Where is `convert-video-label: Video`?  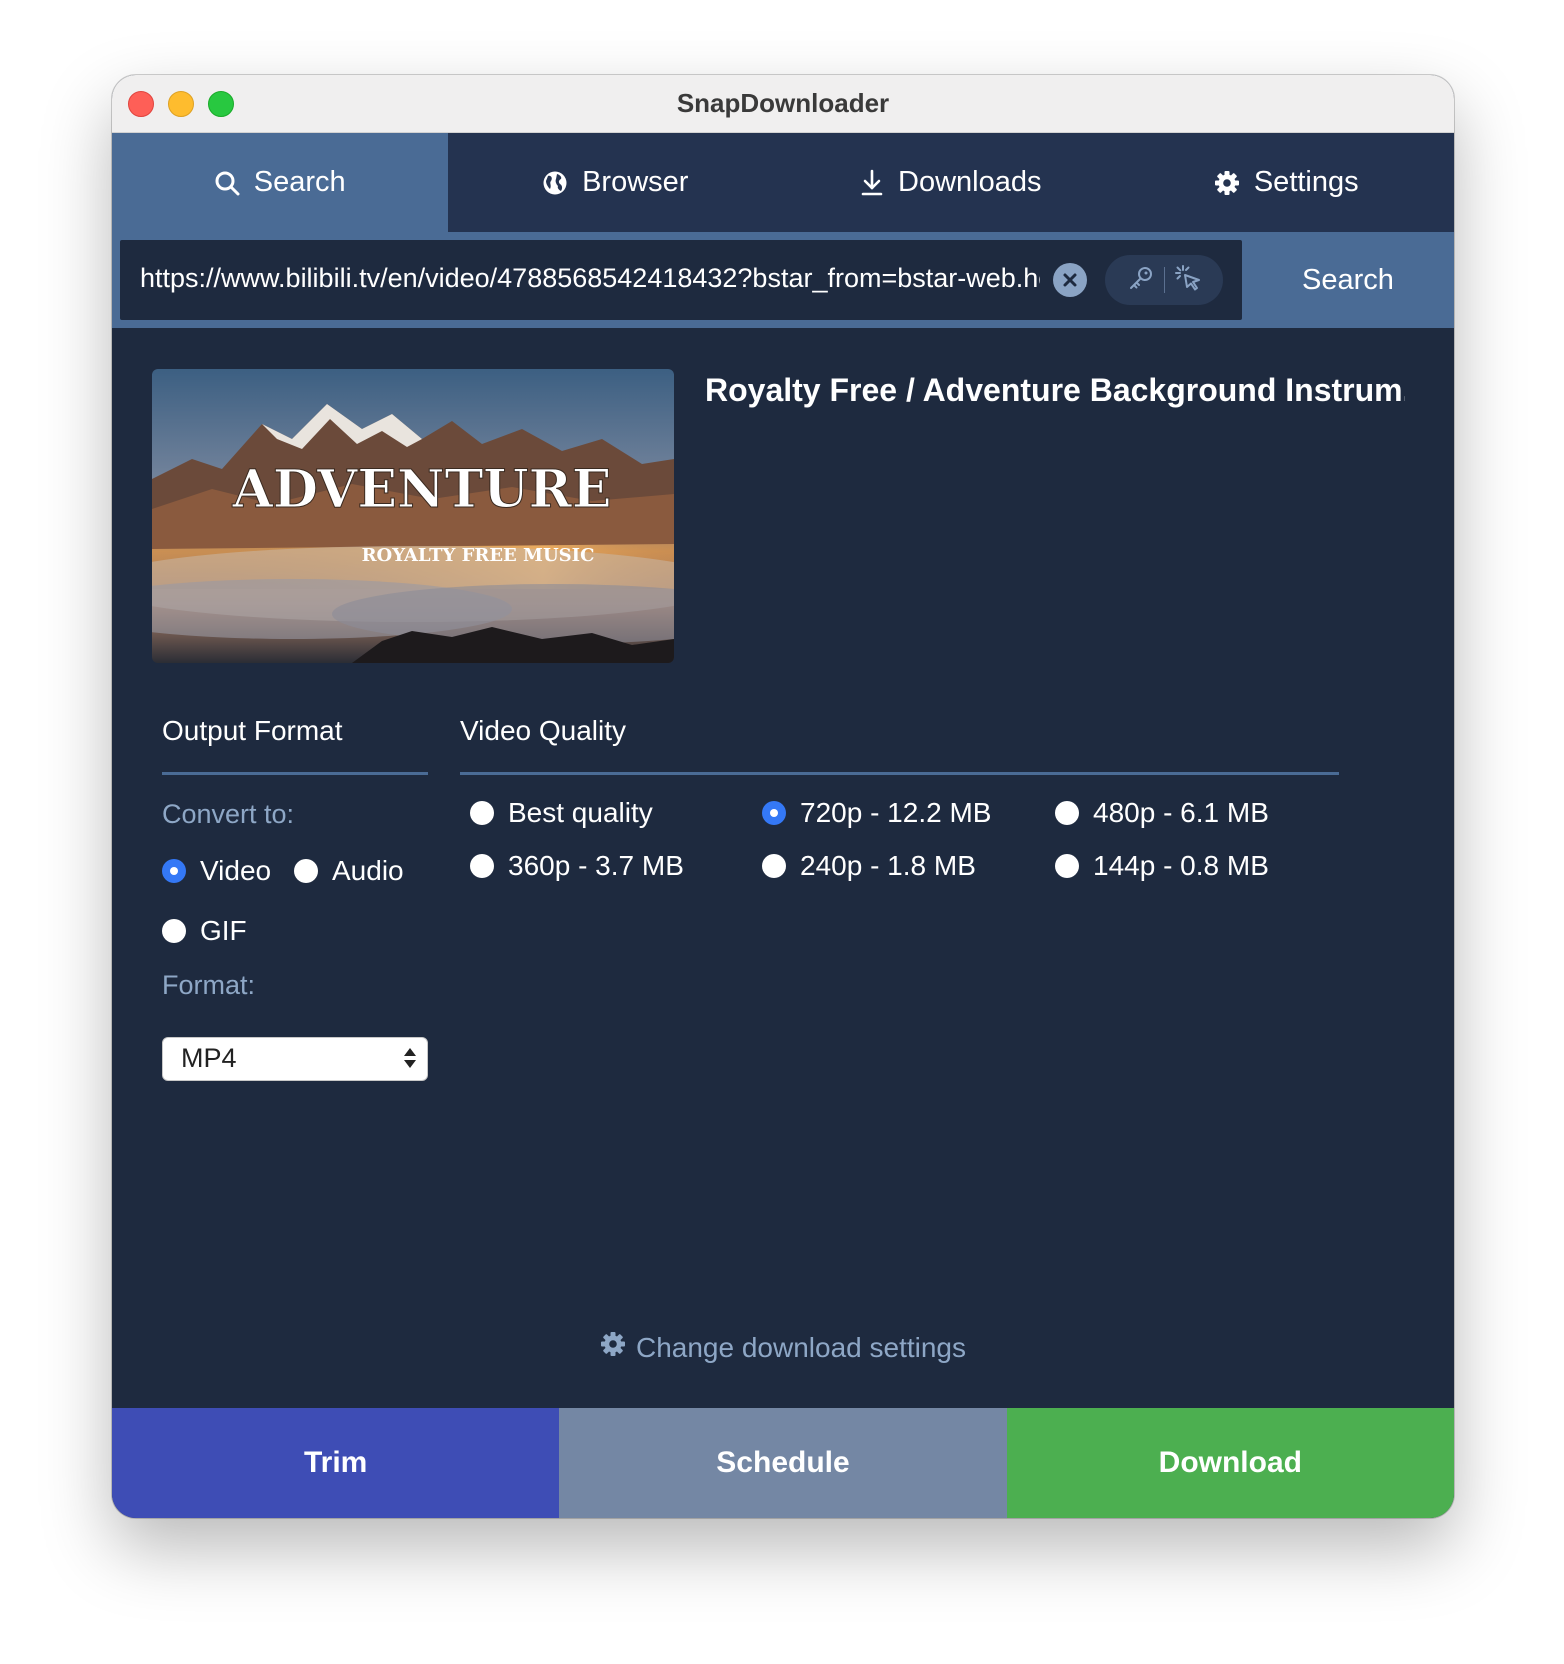 convert-video-label: Video is located at coordinates (236, 870).